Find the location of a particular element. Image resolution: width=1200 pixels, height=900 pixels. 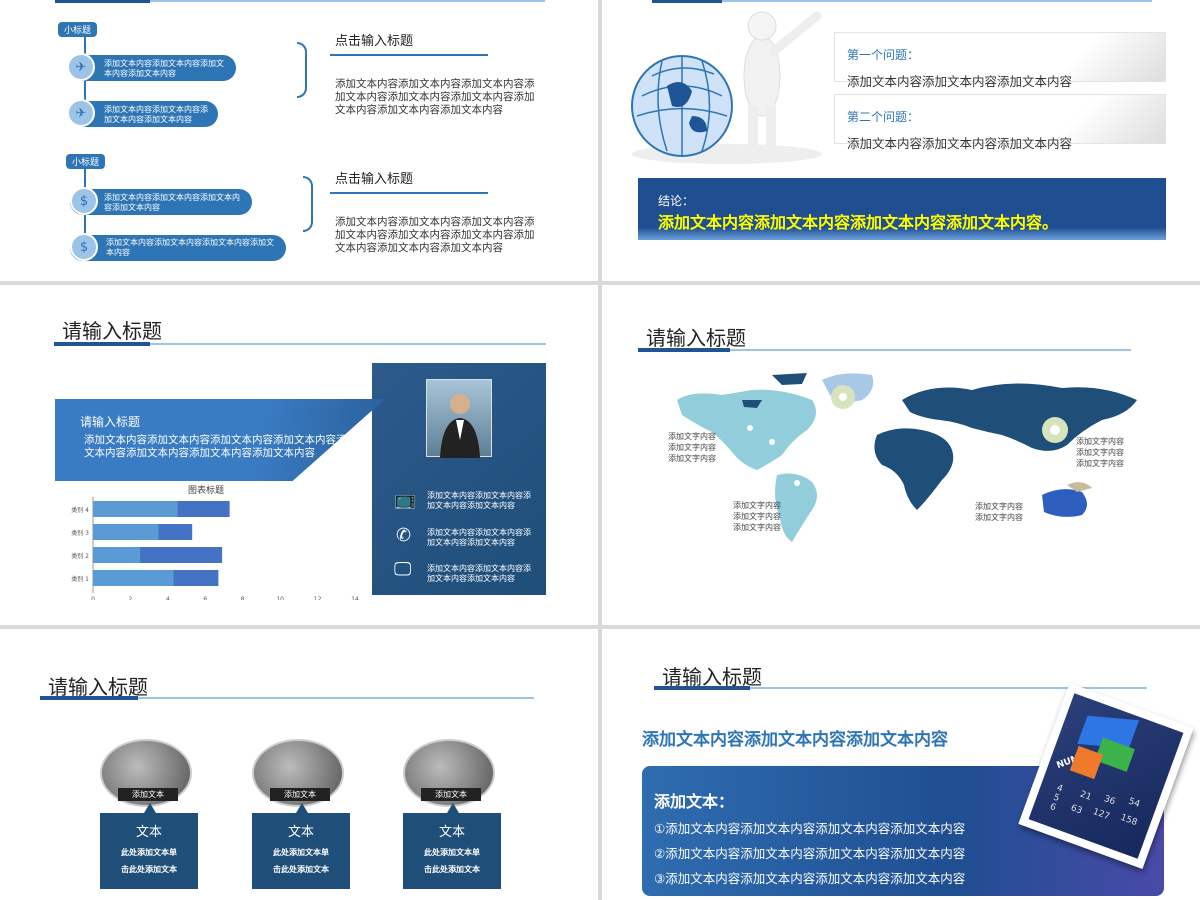

question-box-1: 第一个问题： 添加文本内容添加文本内容添加文本内容 is located at coordinates (1000, 60).